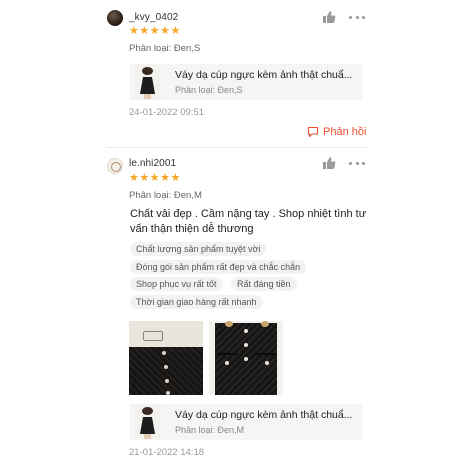  What do you see at coordinates (176, 284) in the screenshot?
I see `review-tag: Shop phục vụ rất tốt` at bounding box center [176, 284].